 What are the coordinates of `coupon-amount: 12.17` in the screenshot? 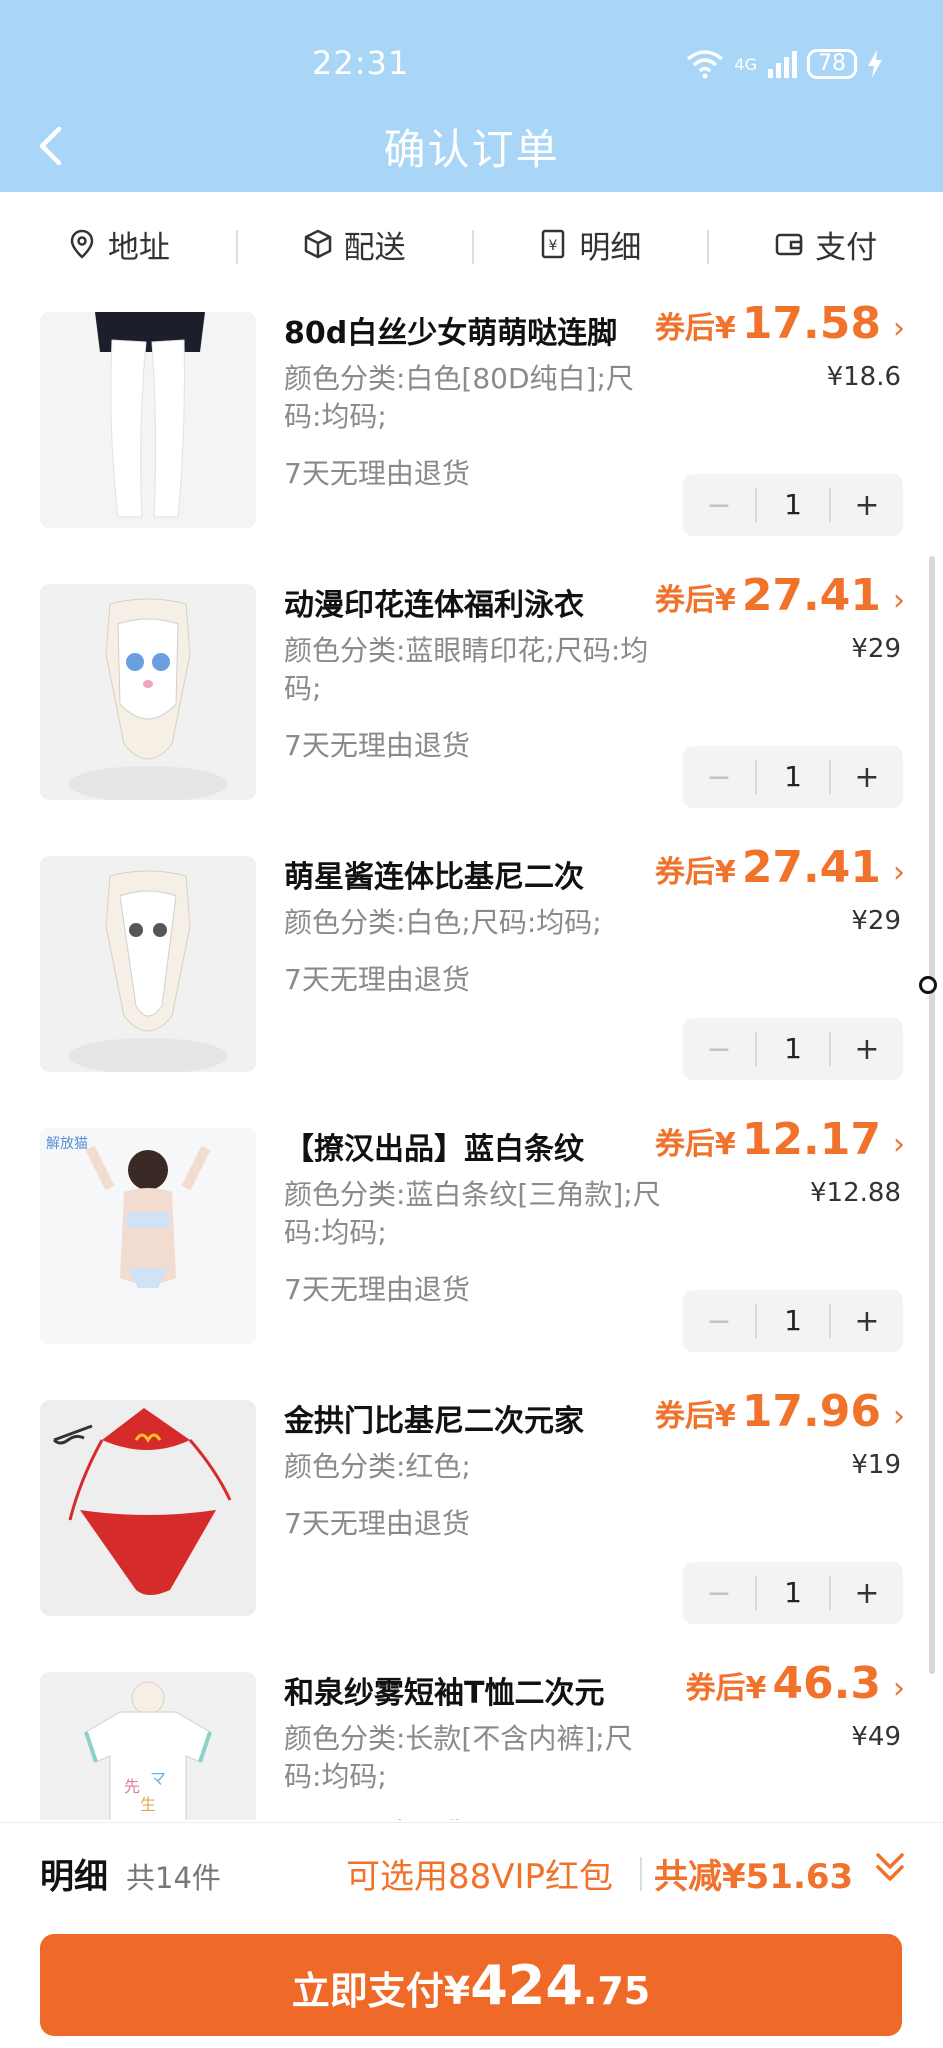 It's located at (811, 1139).